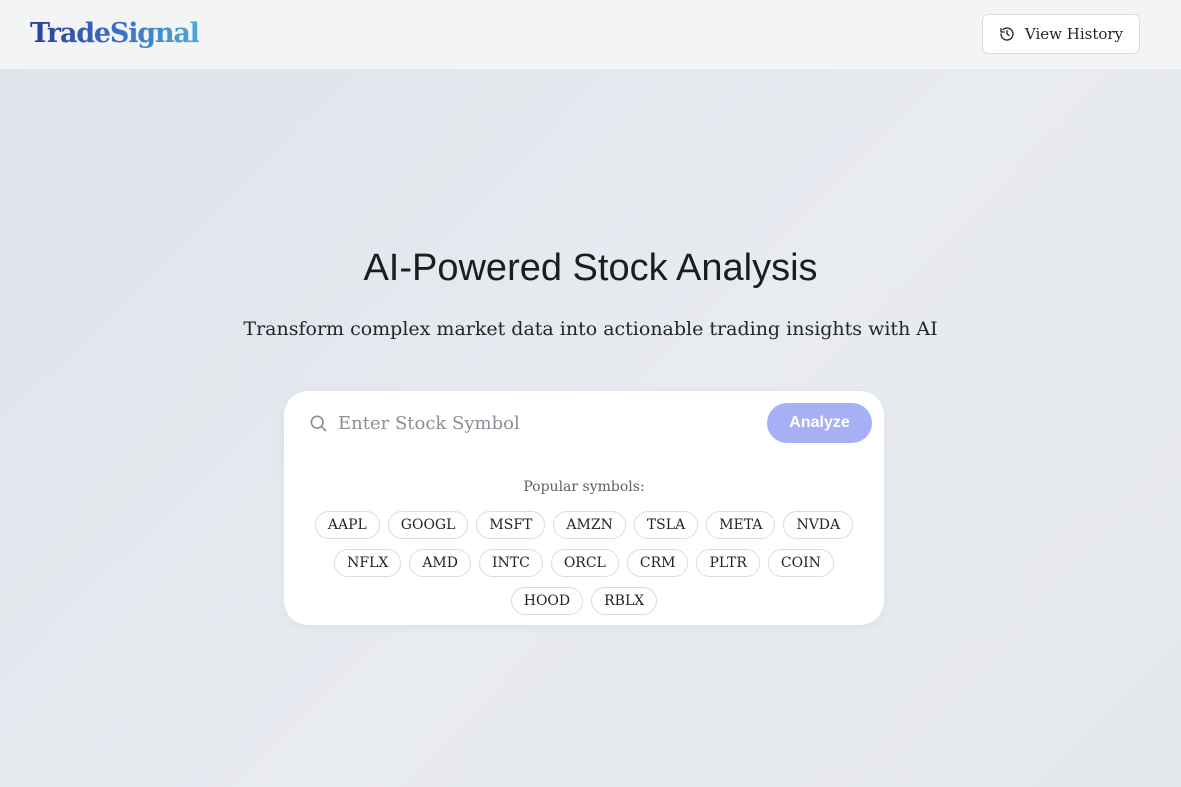 The width and height of the screenshot is (1181, 787). What do you see at coordinates (584, 487) in the screenshot?
I see `popular-symbols-label: Popular symbols:` at bounding box center [584, 487].